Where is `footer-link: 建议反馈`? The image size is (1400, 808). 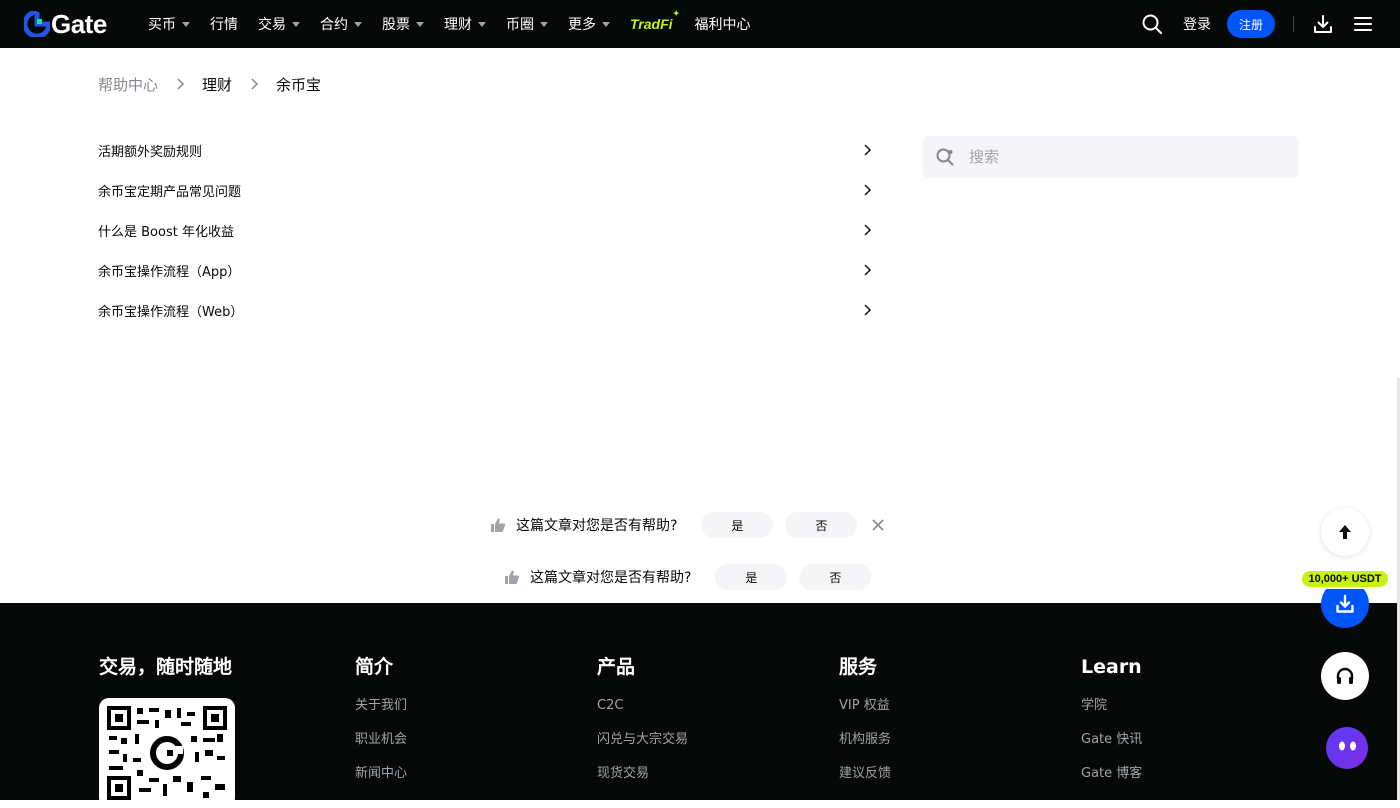
footer-link: 建议反馈 is located at coordinates (865, 774).